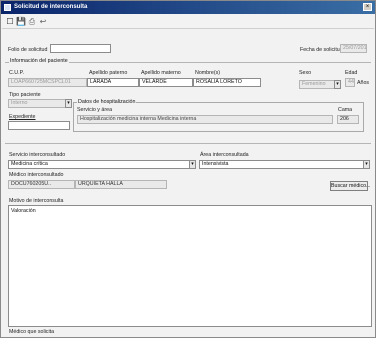  I want to click on close-icon: ×, so click(367, 7).